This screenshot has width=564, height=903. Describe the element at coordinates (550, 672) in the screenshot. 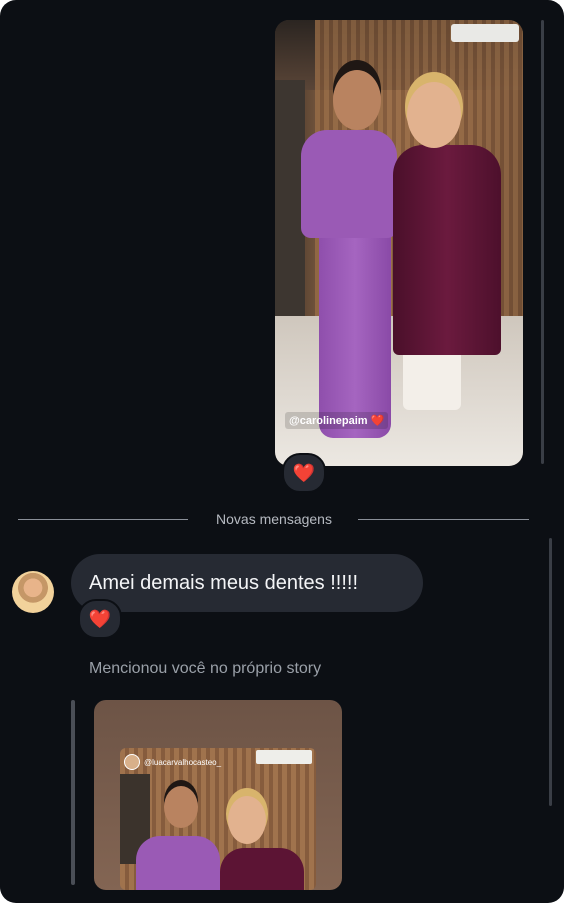

I see `scrollbar-bottom` at that location.